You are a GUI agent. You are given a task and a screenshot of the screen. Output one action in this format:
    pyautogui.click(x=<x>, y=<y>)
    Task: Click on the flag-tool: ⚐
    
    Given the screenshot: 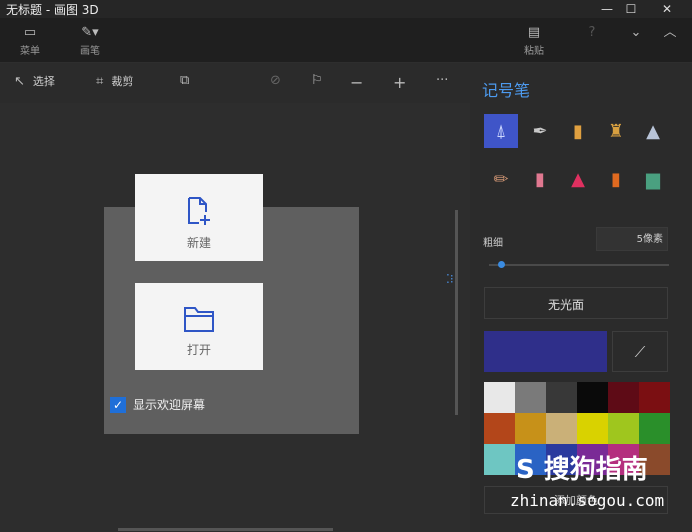 What is the action you would take?
    pyautogui.click(x=317, y=80)
    